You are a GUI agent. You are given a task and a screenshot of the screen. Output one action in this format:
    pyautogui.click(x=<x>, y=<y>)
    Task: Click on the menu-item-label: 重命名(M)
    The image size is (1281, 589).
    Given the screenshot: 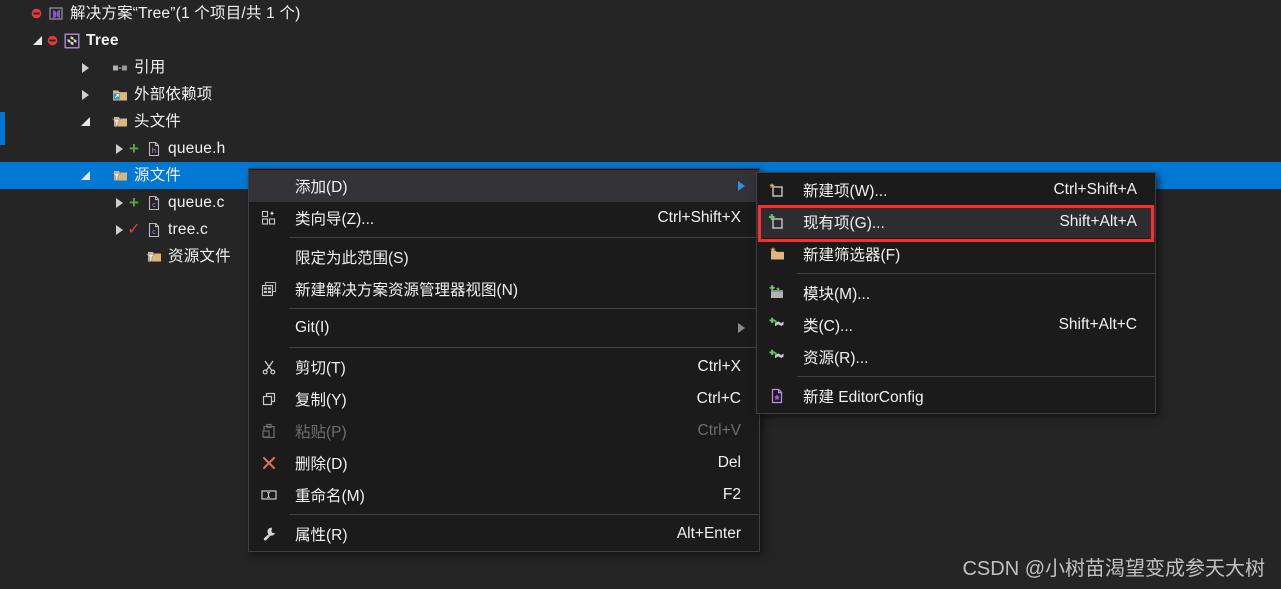 What is the action you would take?
    pyautogui.click(x=330, y=496)
    